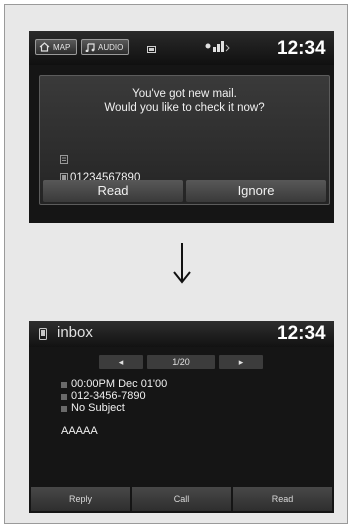  I want to click on map-tab: MAP, so click(56, 47).